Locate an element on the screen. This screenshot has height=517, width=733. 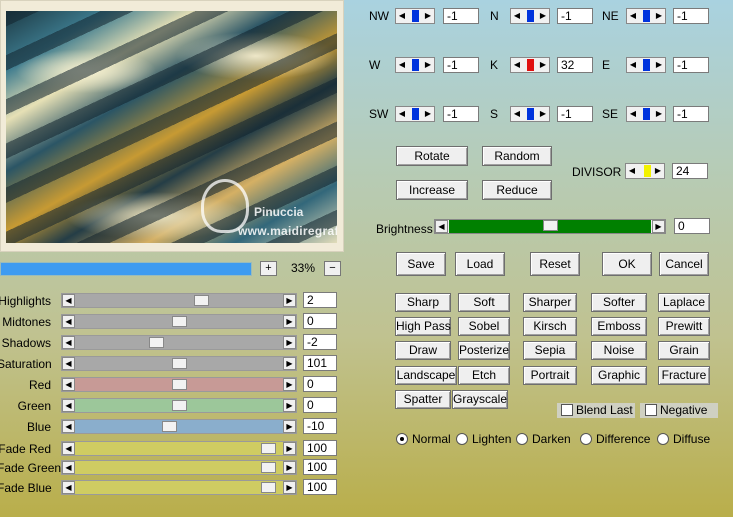
kernel-nw-input: -1 is located at coordinates (461, 16).